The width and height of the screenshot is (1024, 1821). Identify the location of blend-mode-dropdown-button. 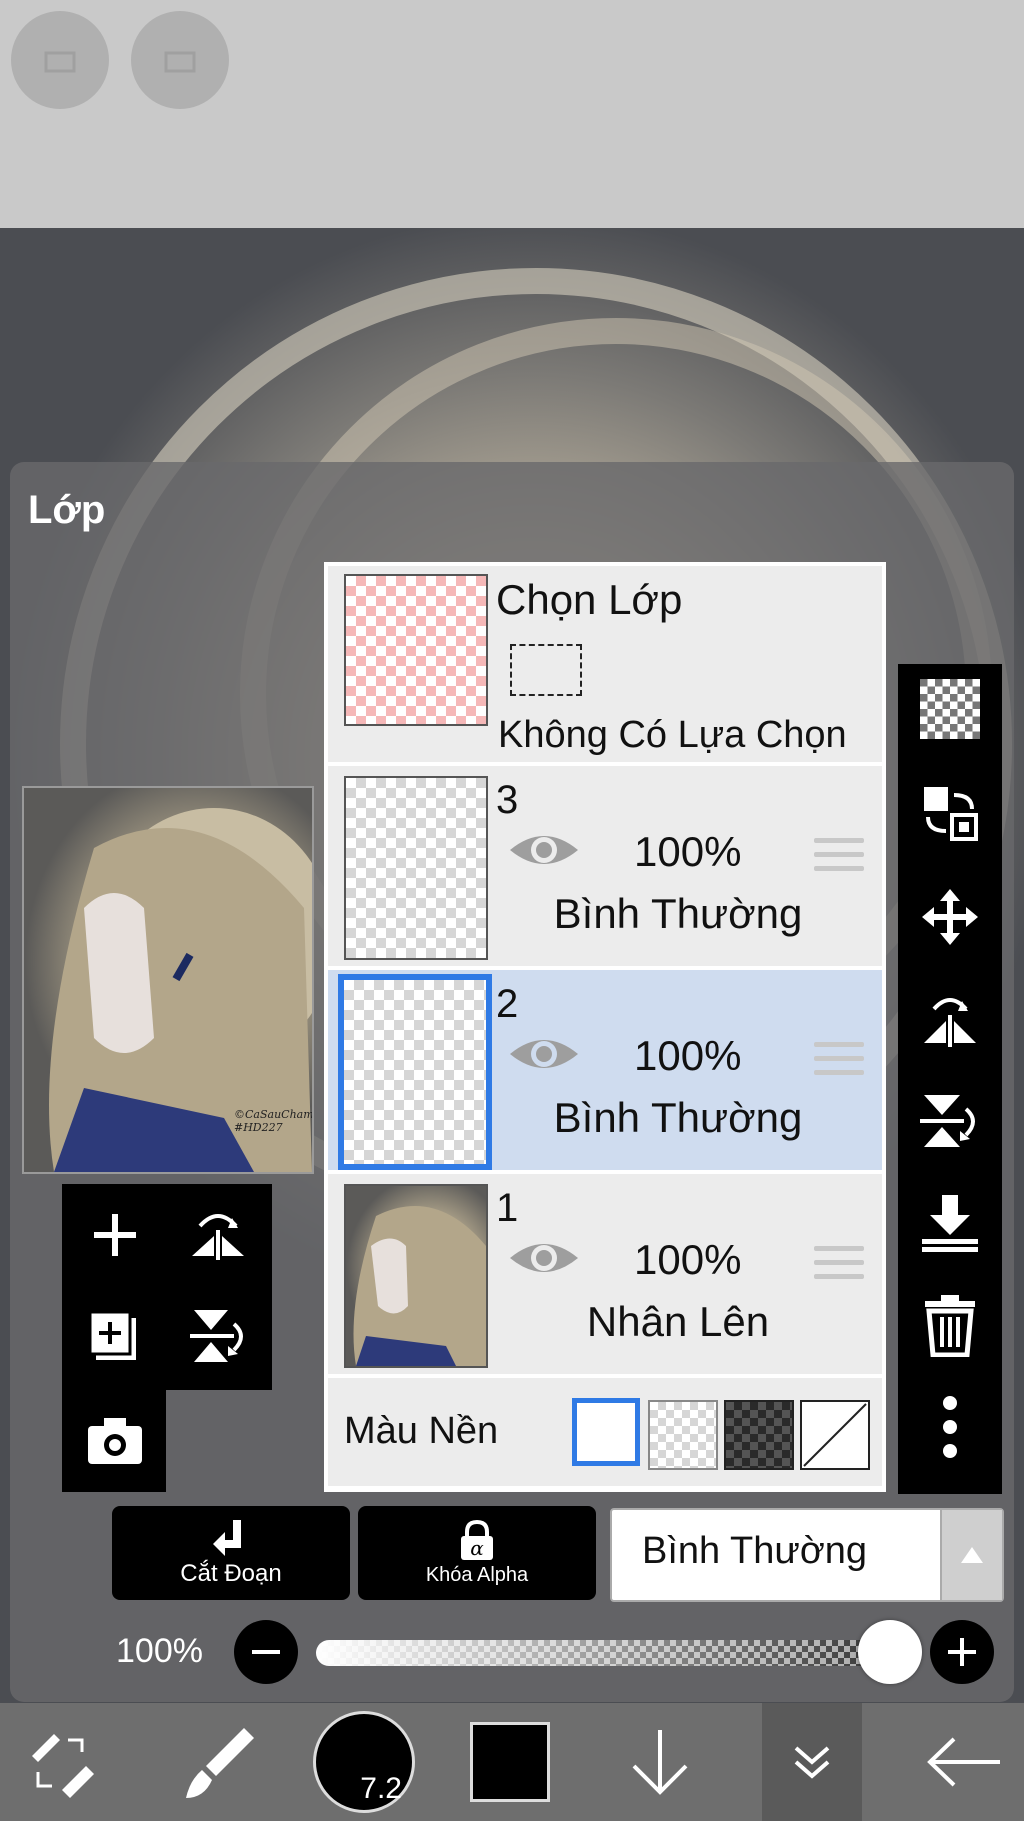
(971, 1555).